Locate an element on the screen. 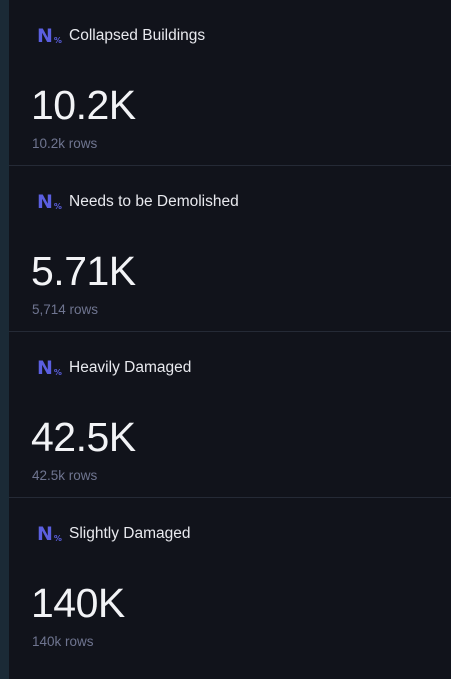  metric-value: 10.2K is located at coordinates (83, 105).